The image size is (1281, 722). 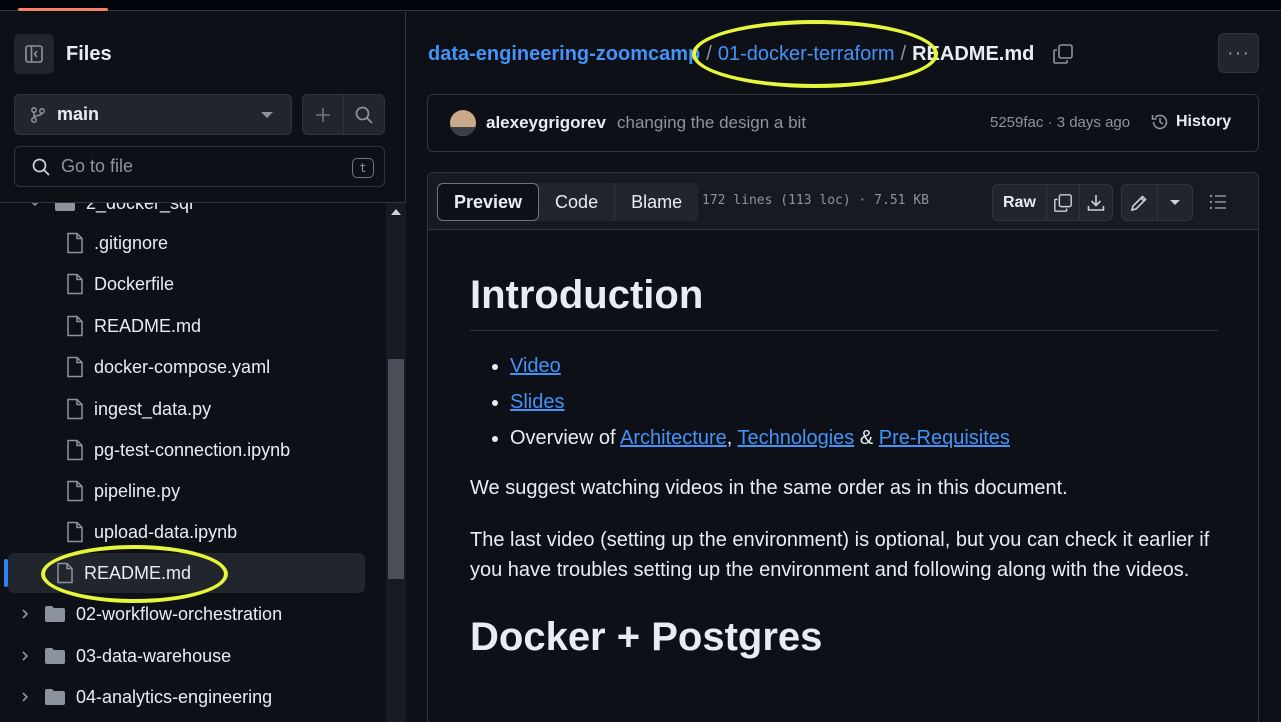 What do you see at coordinates (137, 490) in the screenshot?
I see `tree-file-label: pipeline.py` at bounding box center [137, 490].